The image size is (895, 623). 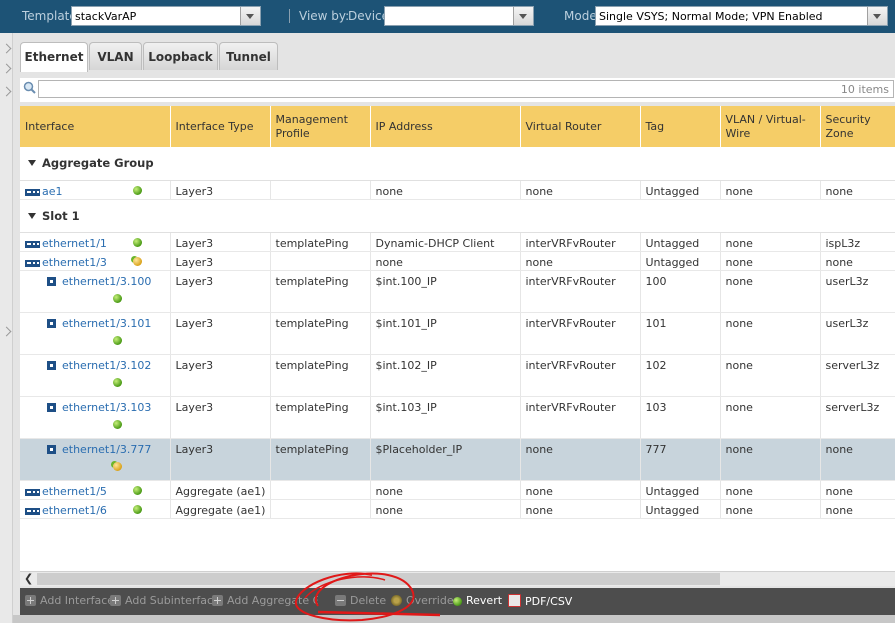 What do you see at coordinates (172, 600) in the screenshot?
I see `add-subinterface-label: Add Subinterface` at bounding box center [172, 600].